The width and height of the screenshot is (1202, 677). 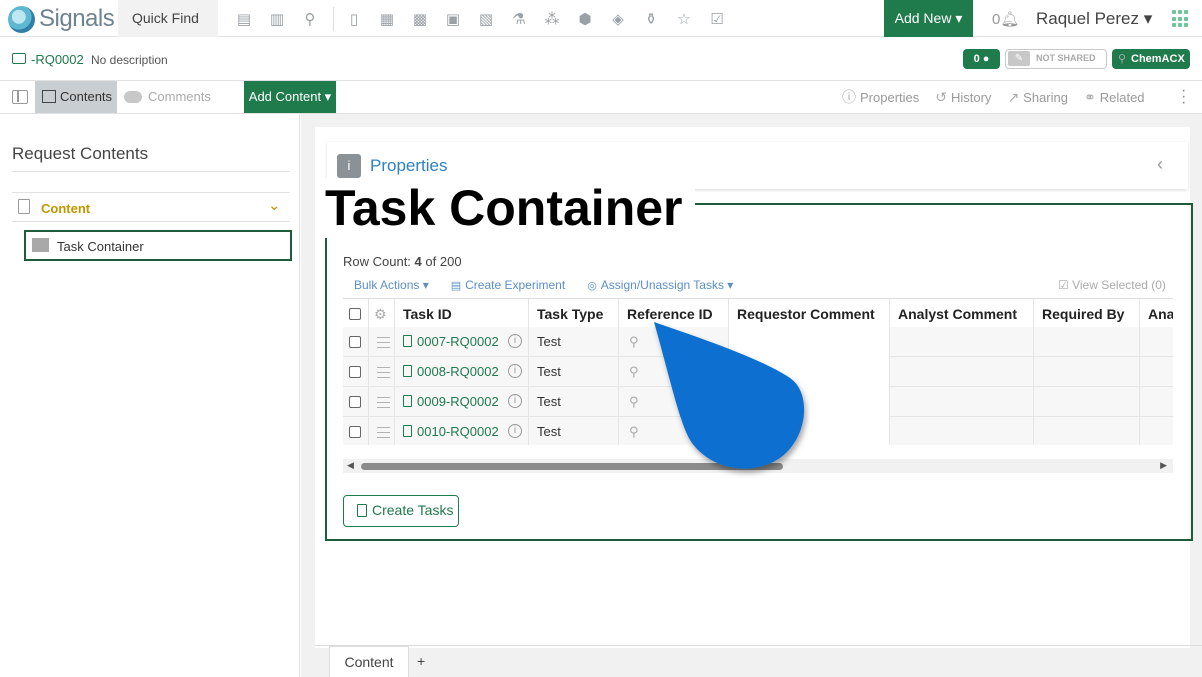 I want to click on sharing-badge: ✎ NOT SHARED, so click(x=1056, y=59).